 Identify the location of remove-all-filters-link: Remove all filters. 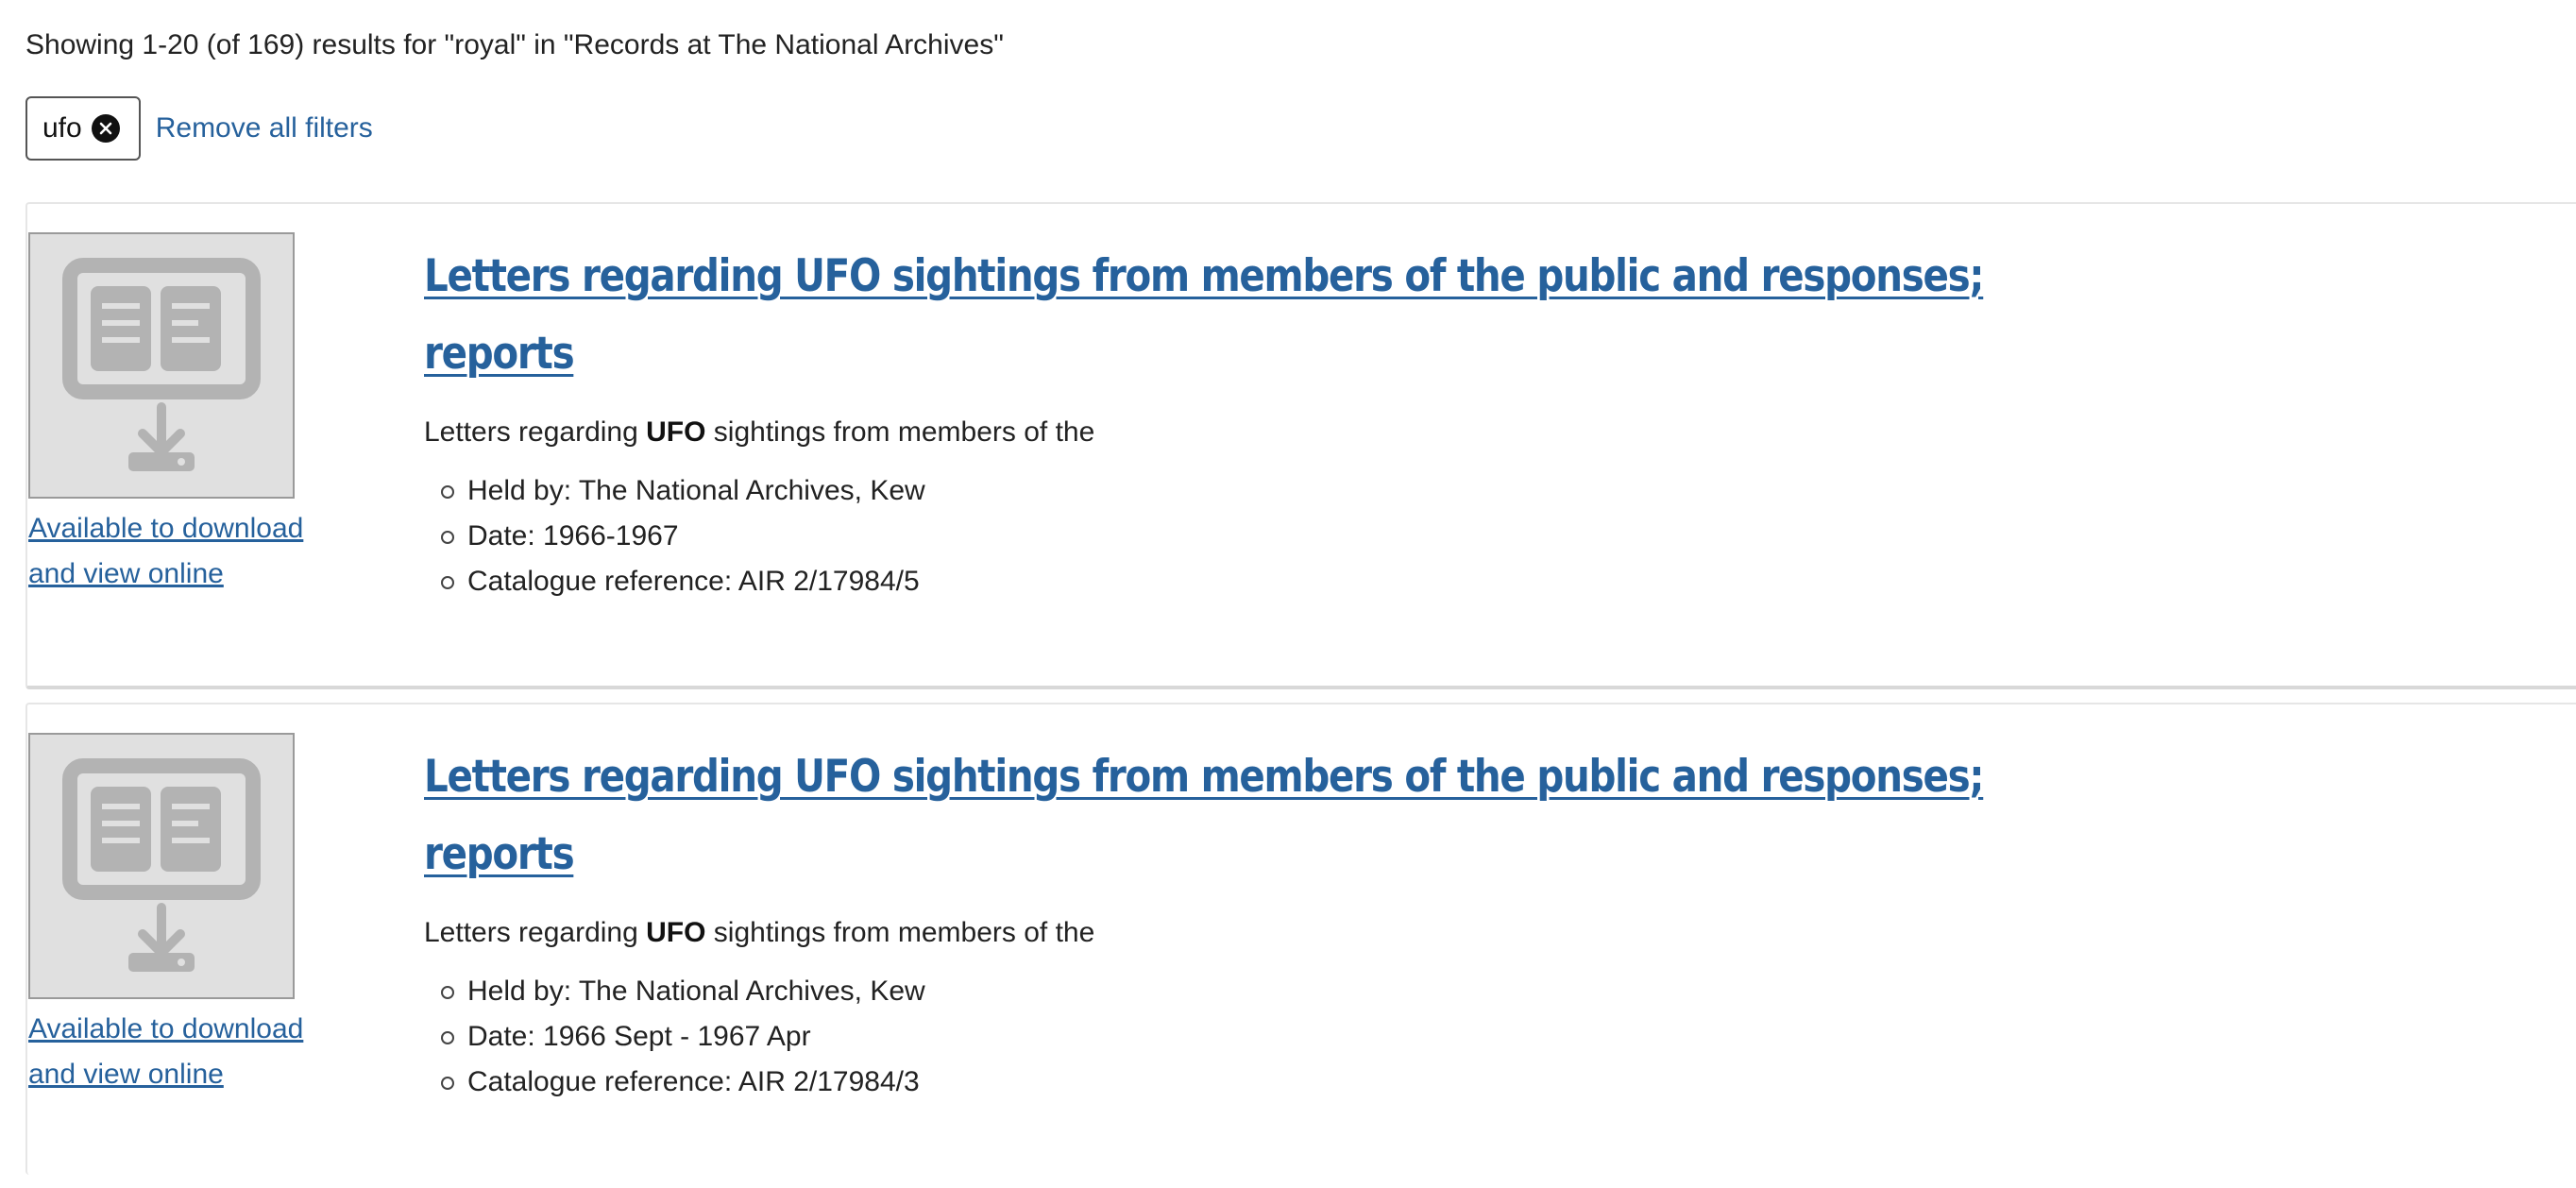
(264, 128).